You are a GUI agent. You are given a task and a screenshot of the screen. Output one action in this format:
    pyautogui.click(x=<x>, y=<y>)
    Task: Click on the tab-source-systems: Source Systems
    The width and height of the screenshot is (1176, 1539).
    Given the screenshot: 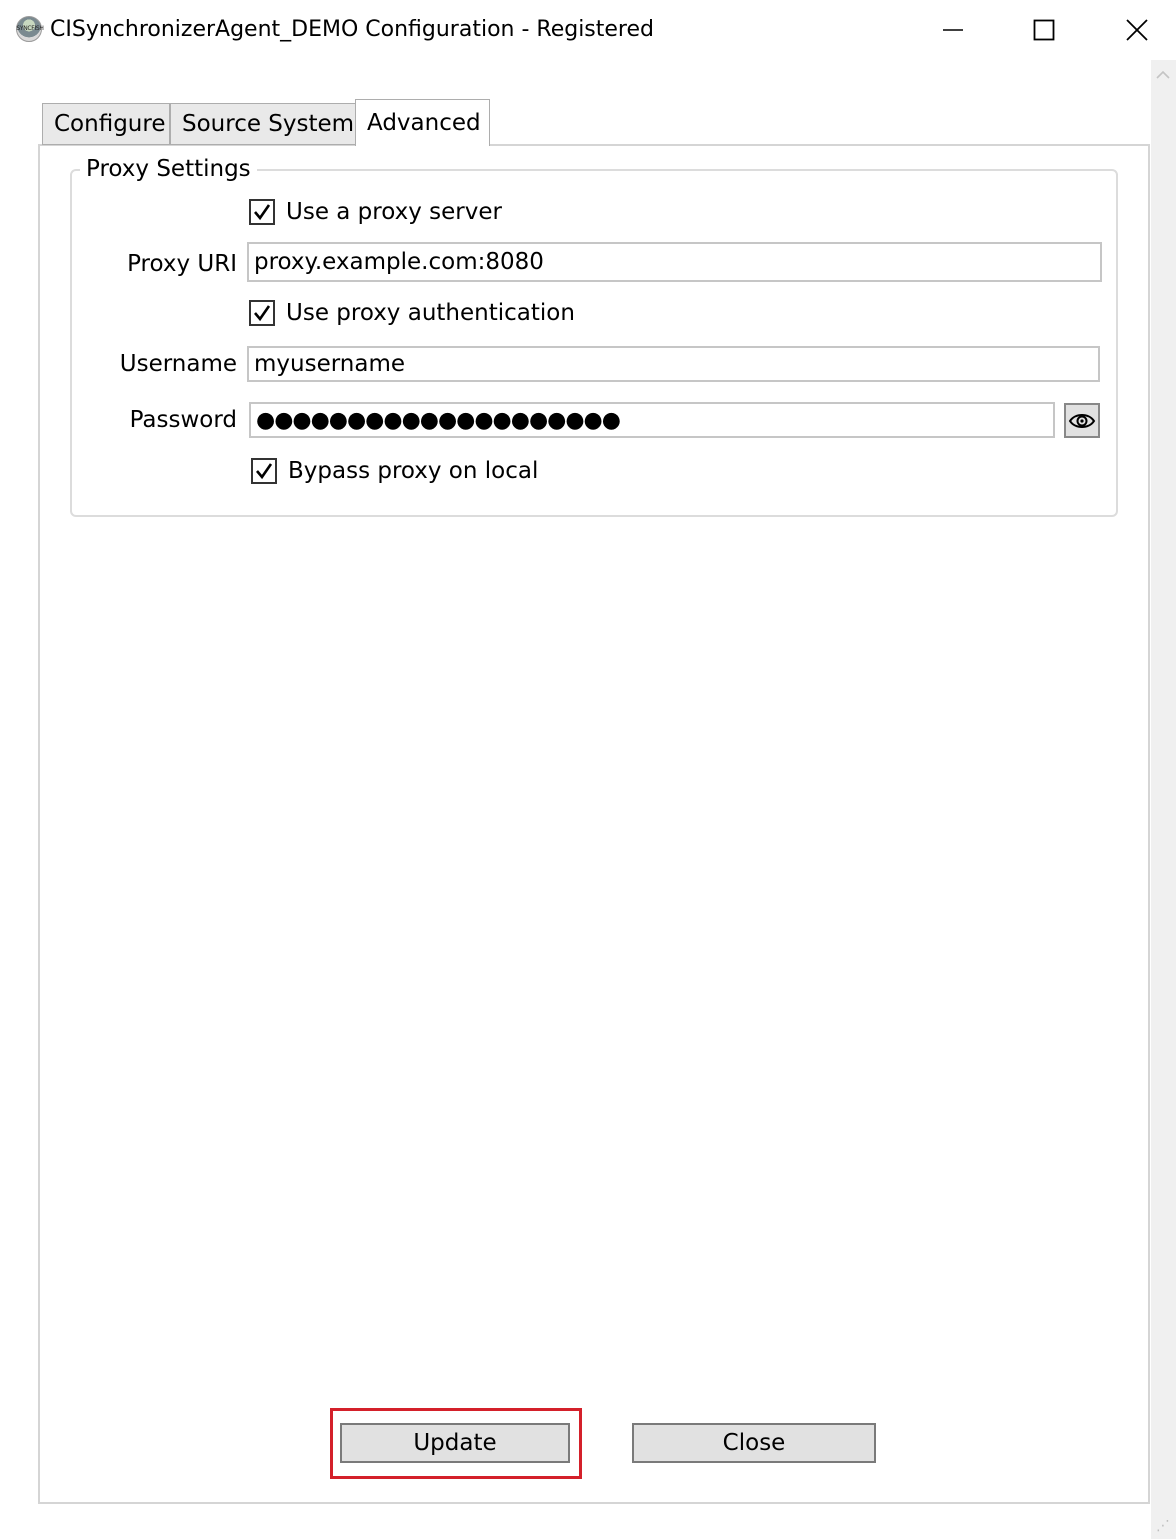 What is the action you would take?
    pyautogui.click(x=268, y=124)
    